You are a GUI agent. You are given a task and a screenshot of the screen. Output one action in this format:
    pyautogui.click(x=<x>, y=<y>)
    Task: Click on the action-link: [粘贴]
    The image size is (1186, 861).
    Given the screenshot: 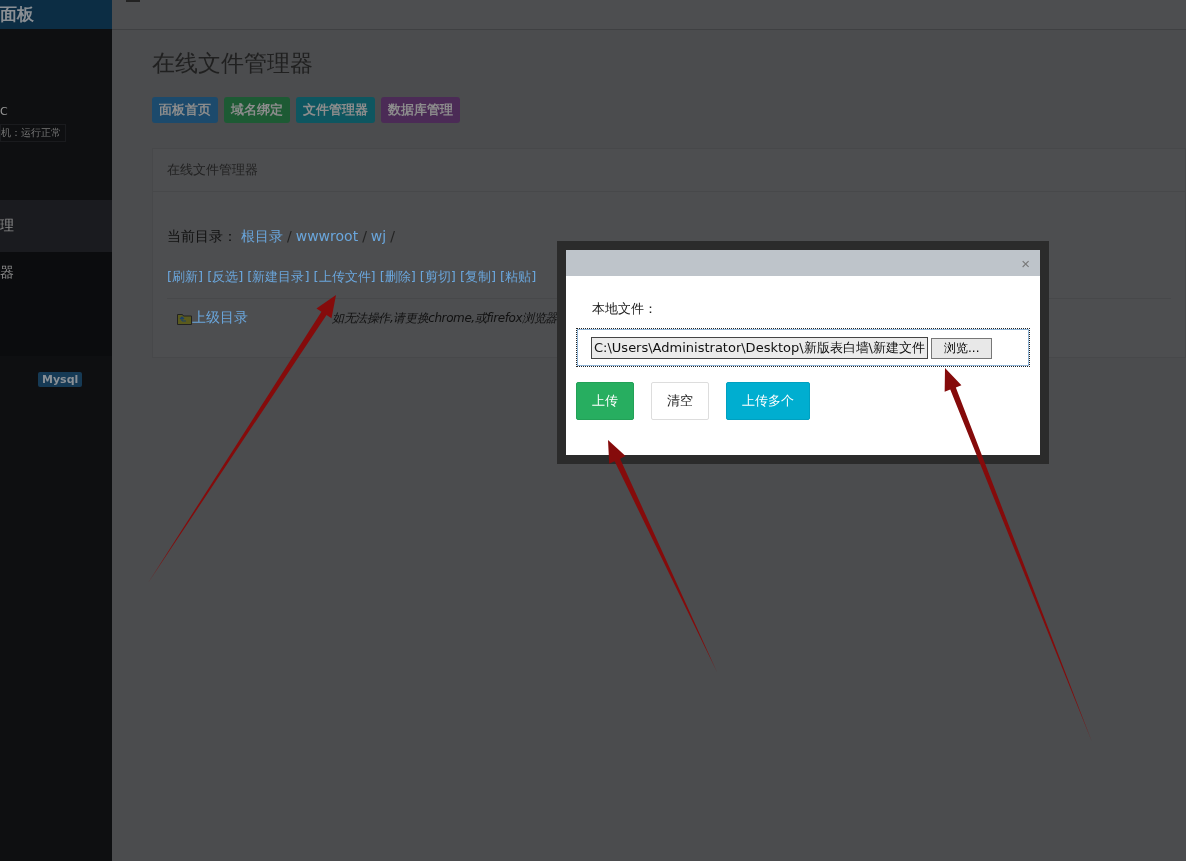 What is the action you would take?
    pyautogui.click(x=518, y=277)
    